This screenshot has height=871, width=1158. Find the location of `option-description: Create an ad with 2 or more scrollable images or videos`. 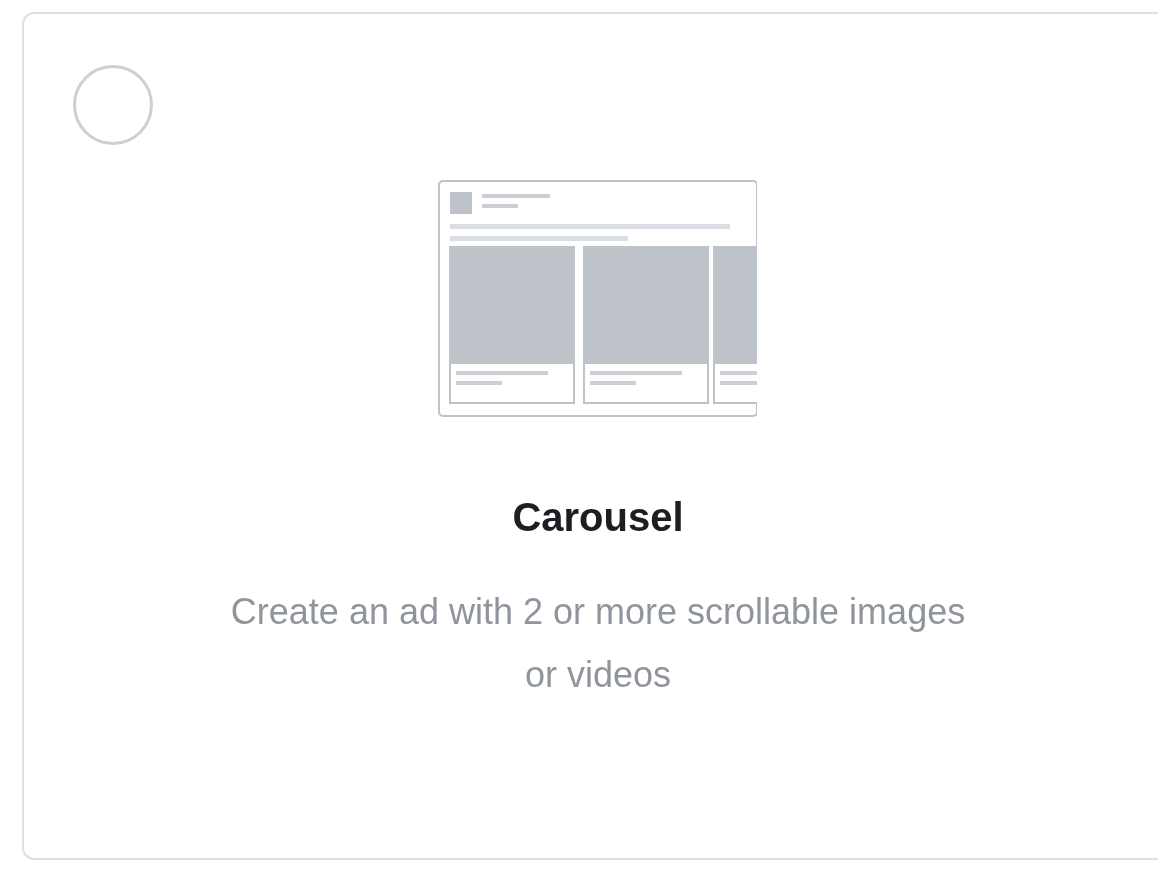

option-description: Create an ad with 2 or more scrollable images or videos is located at coordinates (598, 643).